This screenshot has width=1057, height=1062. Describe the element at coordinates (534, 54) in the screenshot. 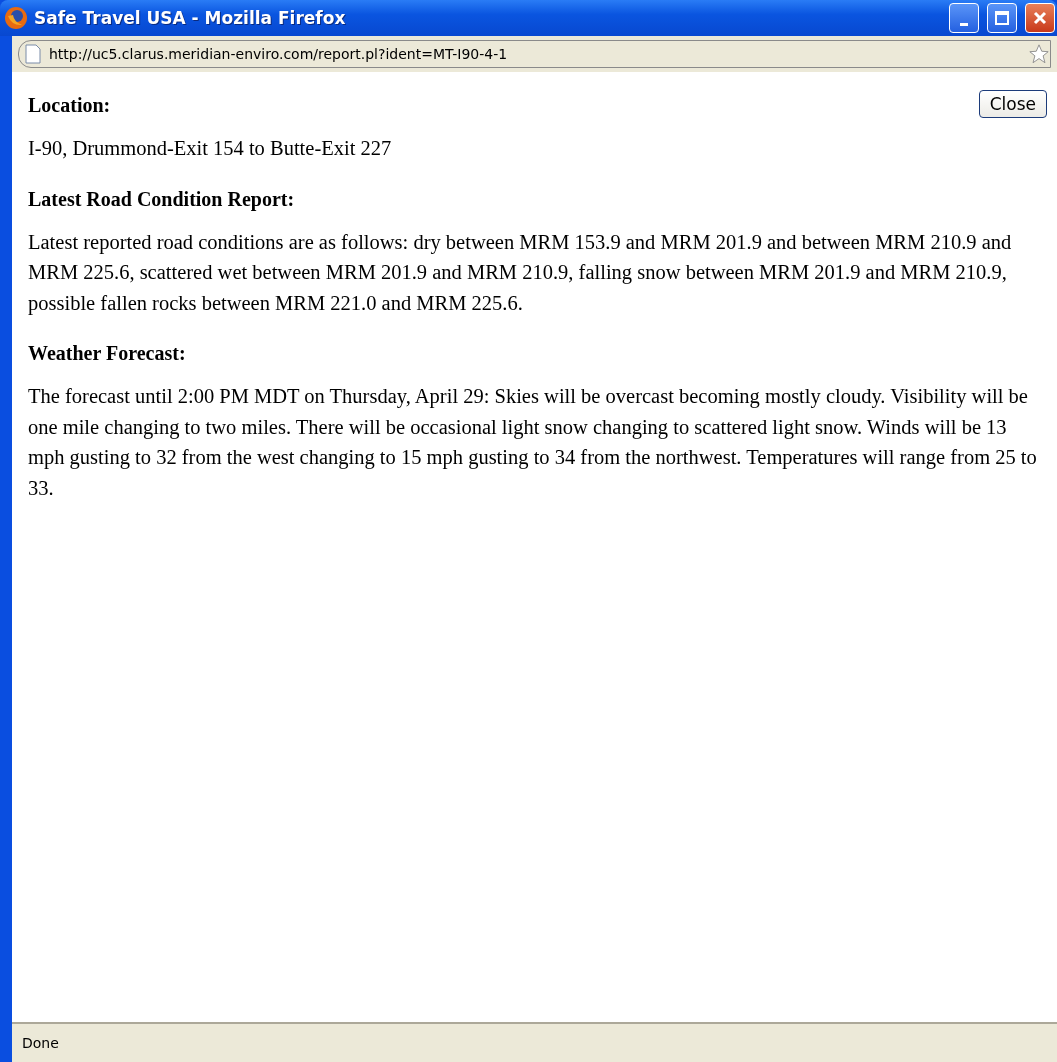

I see `address-bar: http://uc5.clarus.meridian-enviro.com/report.pl?ident=MT-I90-4-1` at that location.